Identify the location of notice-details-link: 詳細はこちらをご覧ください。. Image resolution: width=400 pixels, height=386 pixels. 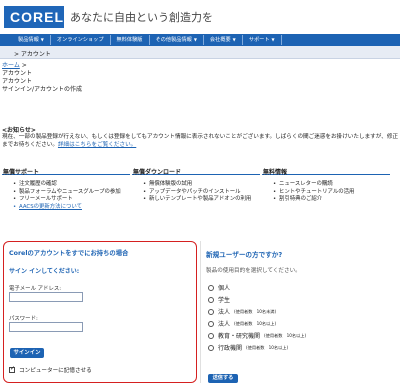
(97, 145).